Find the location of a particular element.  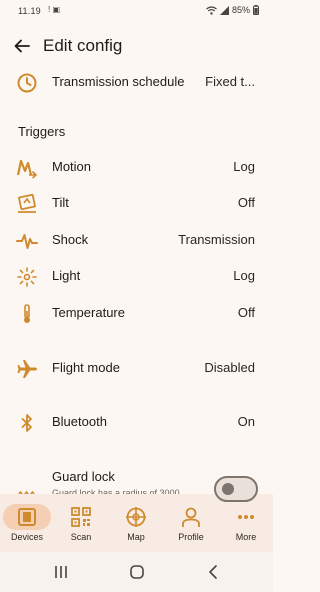

light-icon is located at coordinates (27, 277).